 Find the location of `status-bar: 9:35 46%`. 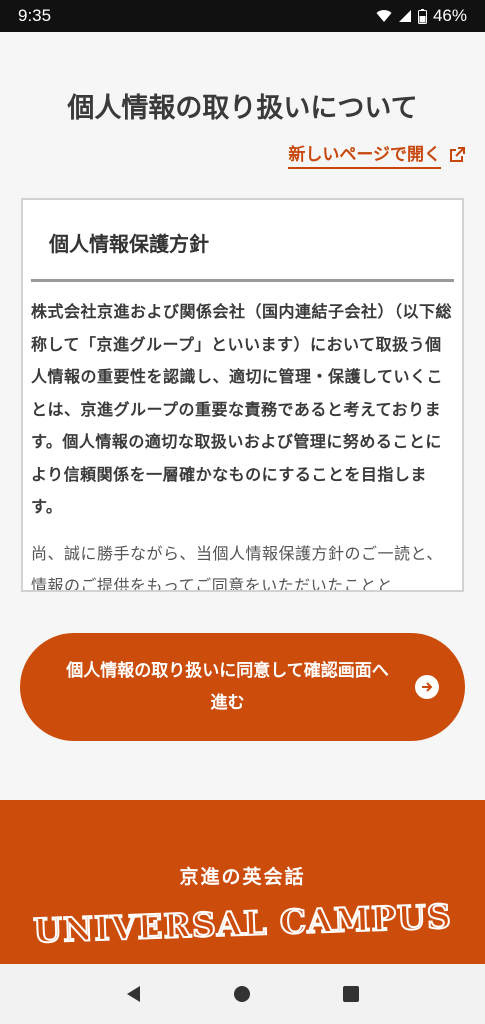

status-bar: 9:35 46% is located at coordinates (242, 16).